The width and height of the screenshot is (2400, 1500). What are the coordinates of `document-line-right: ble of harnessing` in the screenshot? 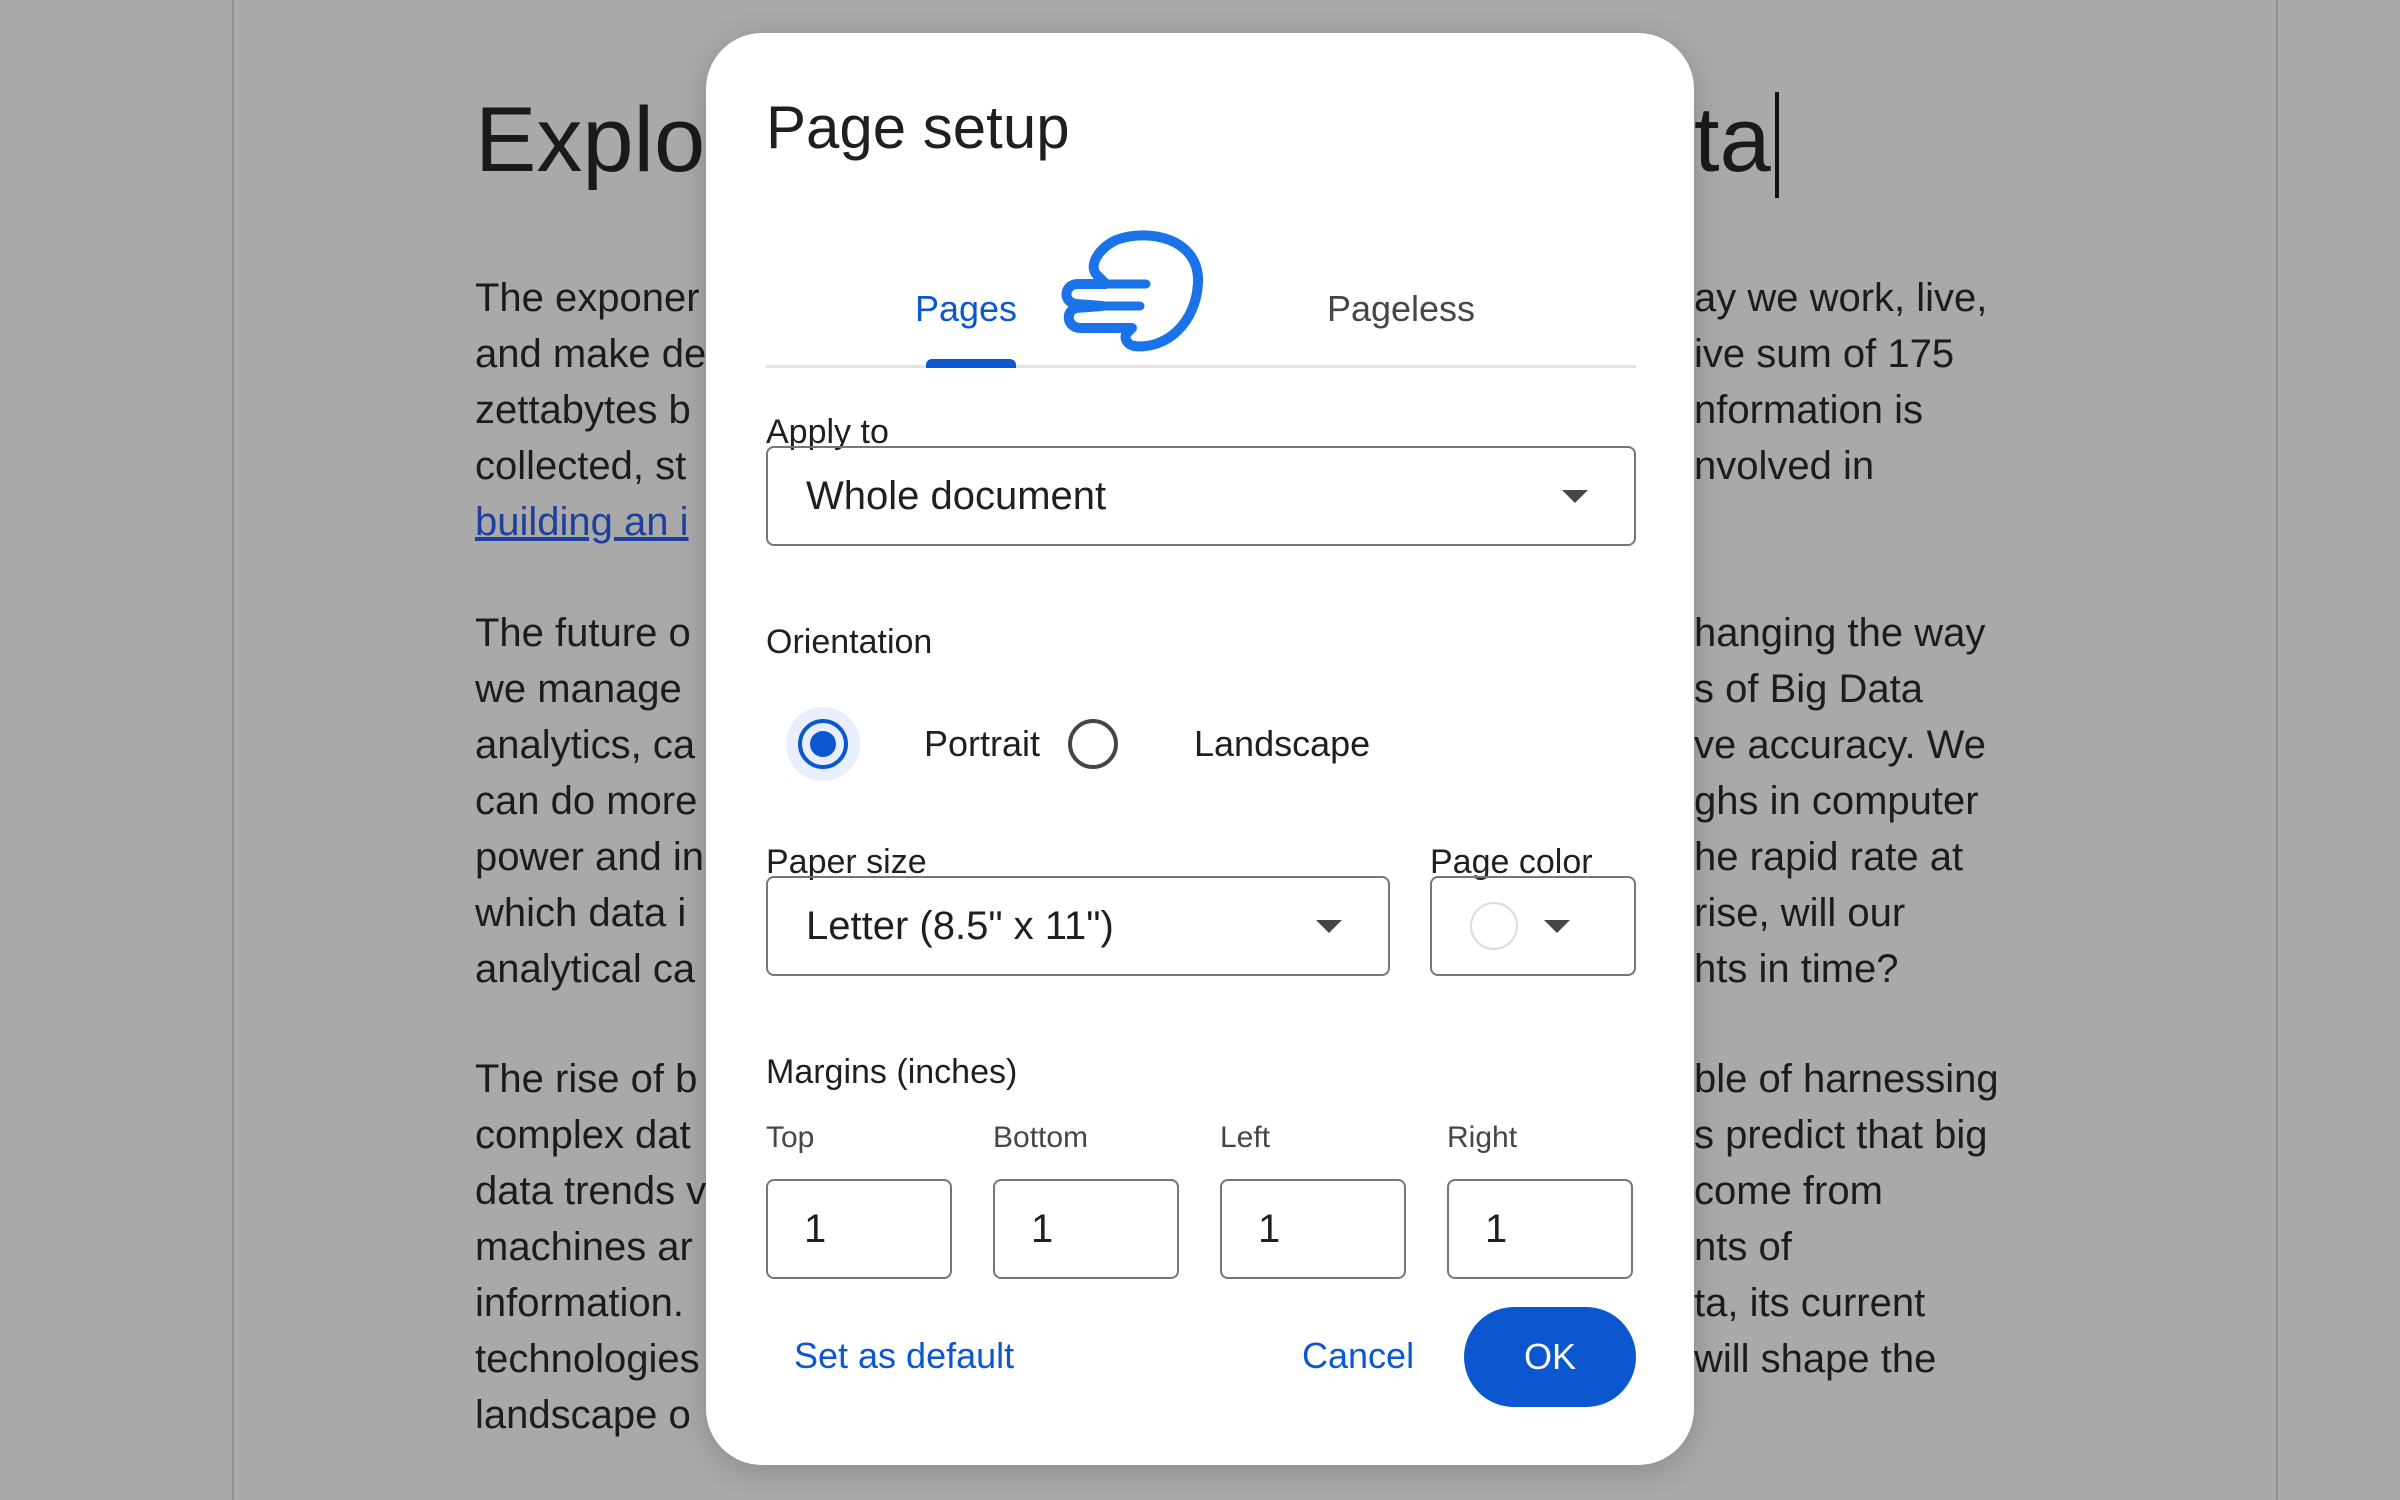 It's located at (1846, 1079).